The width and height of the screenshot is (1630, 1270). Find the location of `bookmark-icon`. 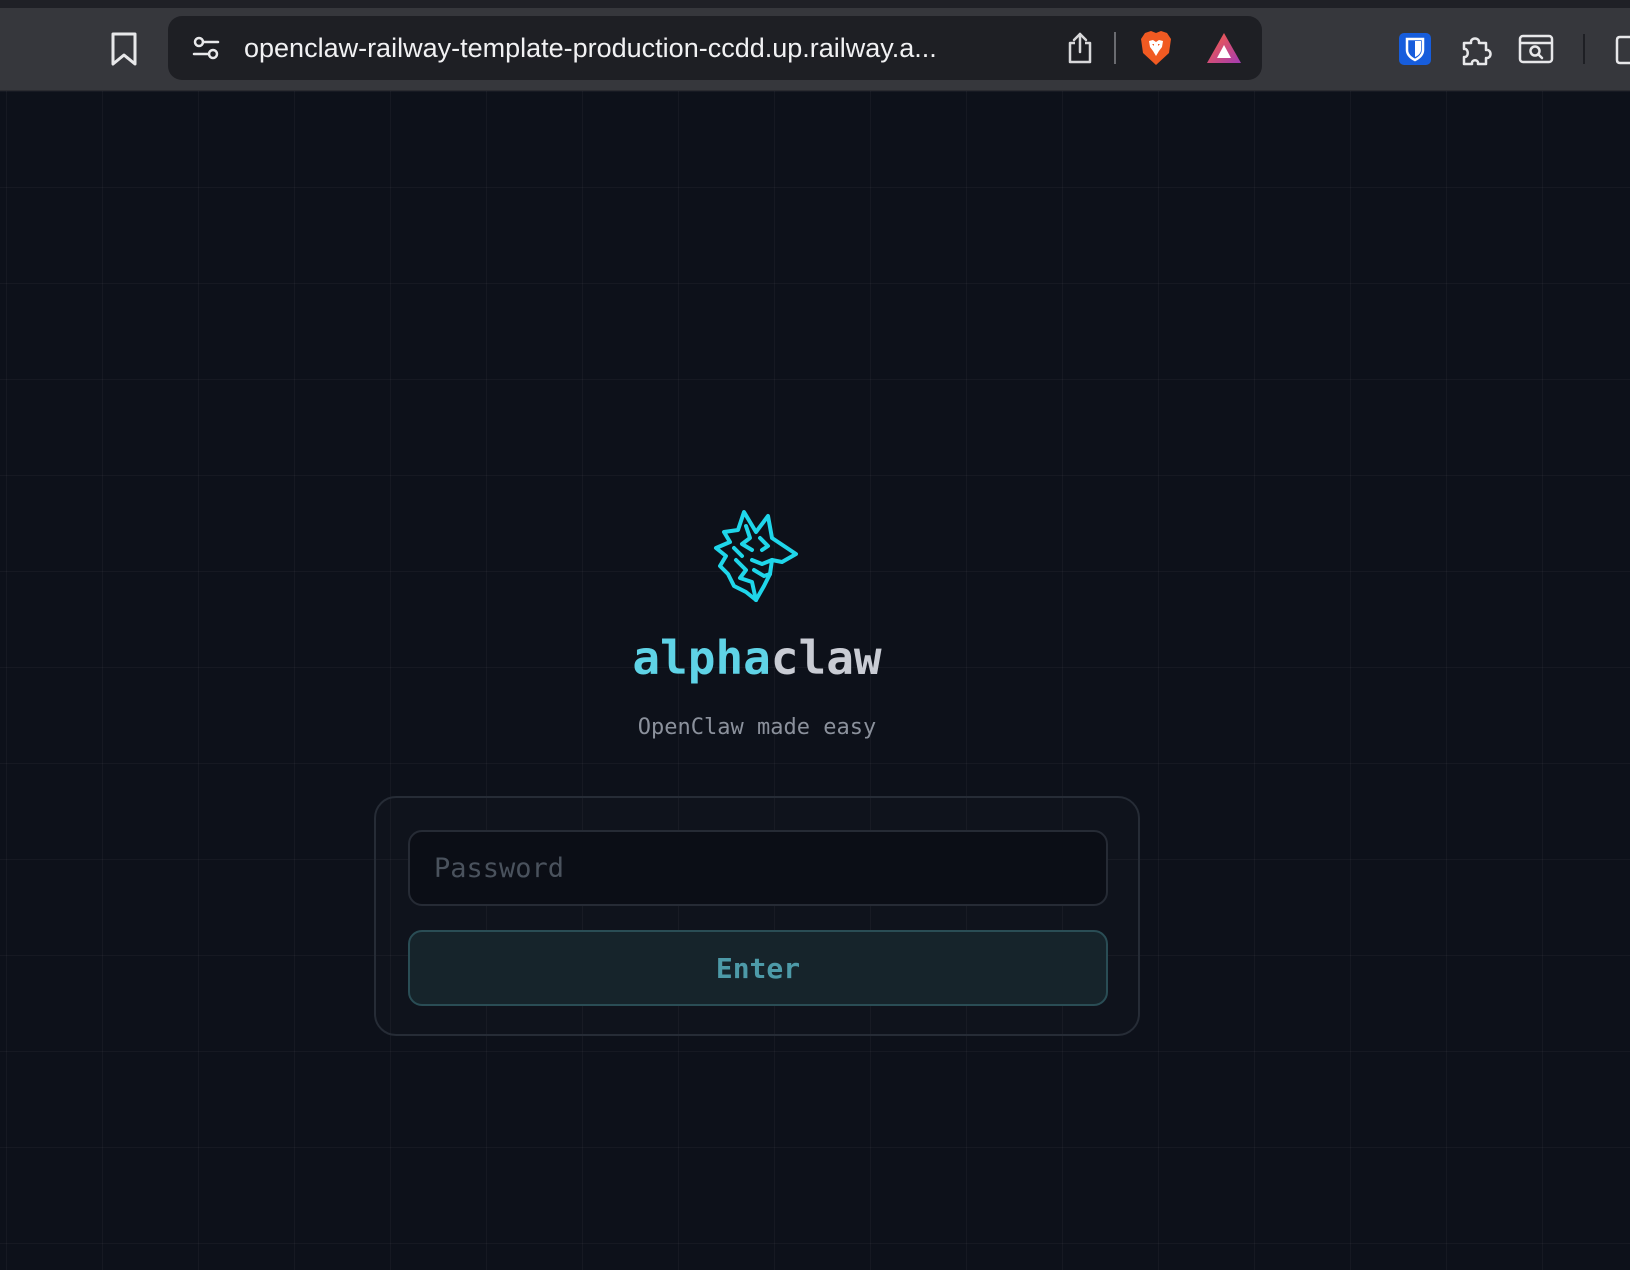

bookmark-icon is located at coordinates (124, 49).